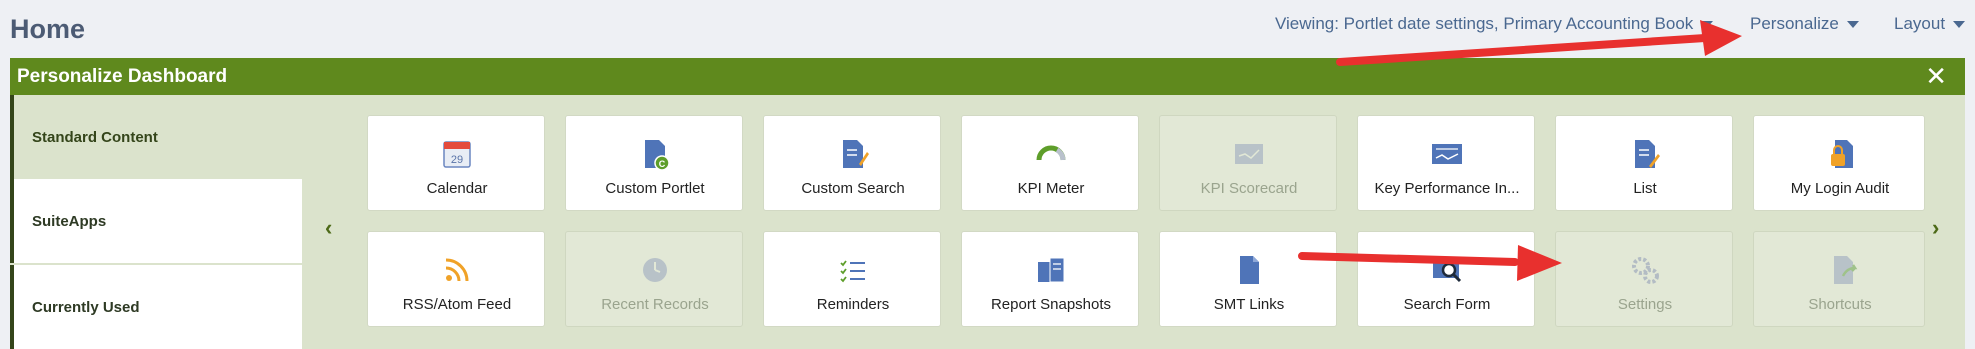 The height and width of the screenshot is (349, 1975). What do you see at coordinates (856, 154) in the screenshot?
I see `custom-search-icon` at bounding box center [856, 154].